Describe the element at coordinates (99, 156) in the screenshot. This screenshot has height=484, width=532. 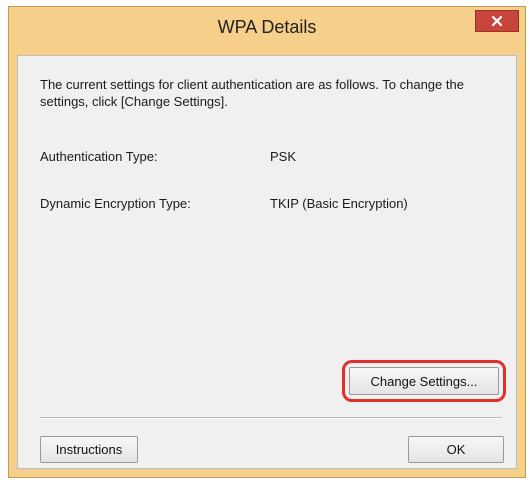
I see `auth-type-label: Authentication Type:` at that location.